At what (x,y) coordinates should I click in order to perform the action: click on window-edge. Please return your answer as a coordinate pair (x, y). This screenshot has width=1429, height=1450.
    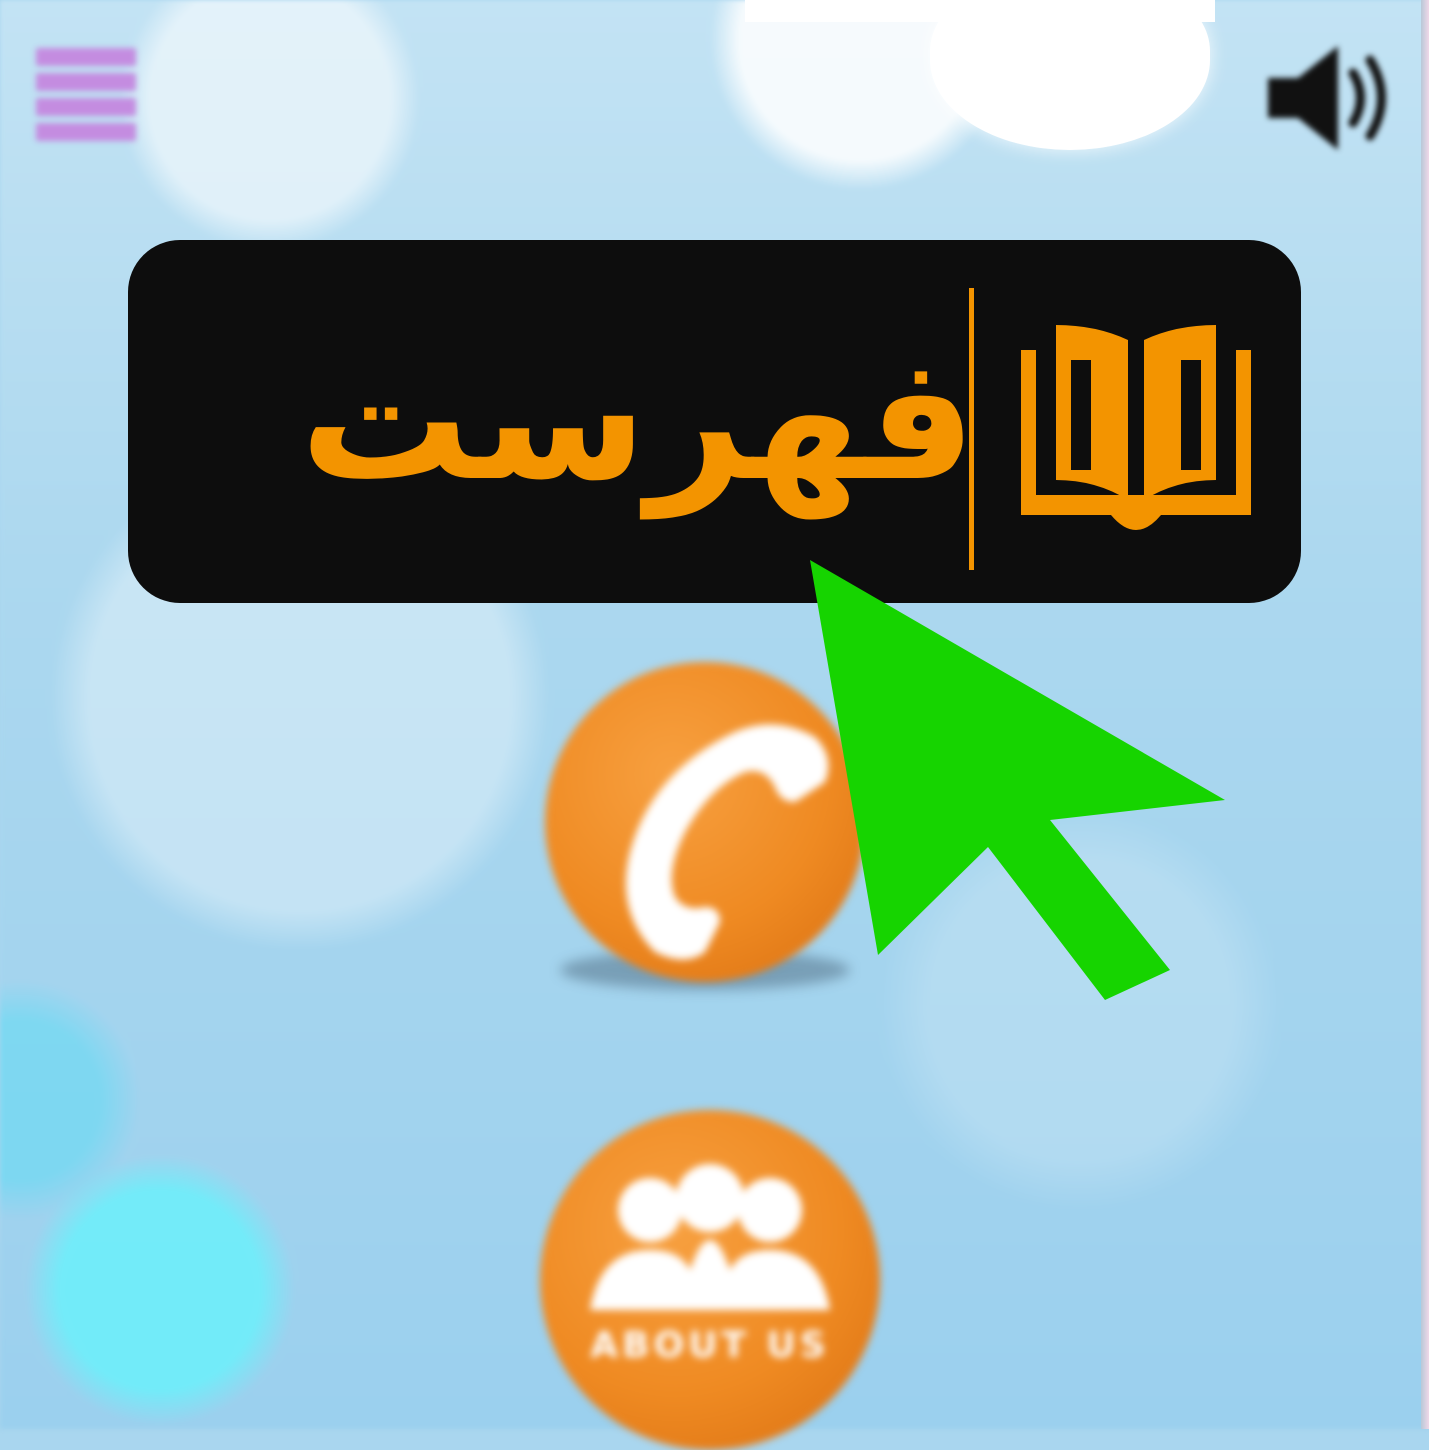
    Looking at the image, I should click on (1425, 714).